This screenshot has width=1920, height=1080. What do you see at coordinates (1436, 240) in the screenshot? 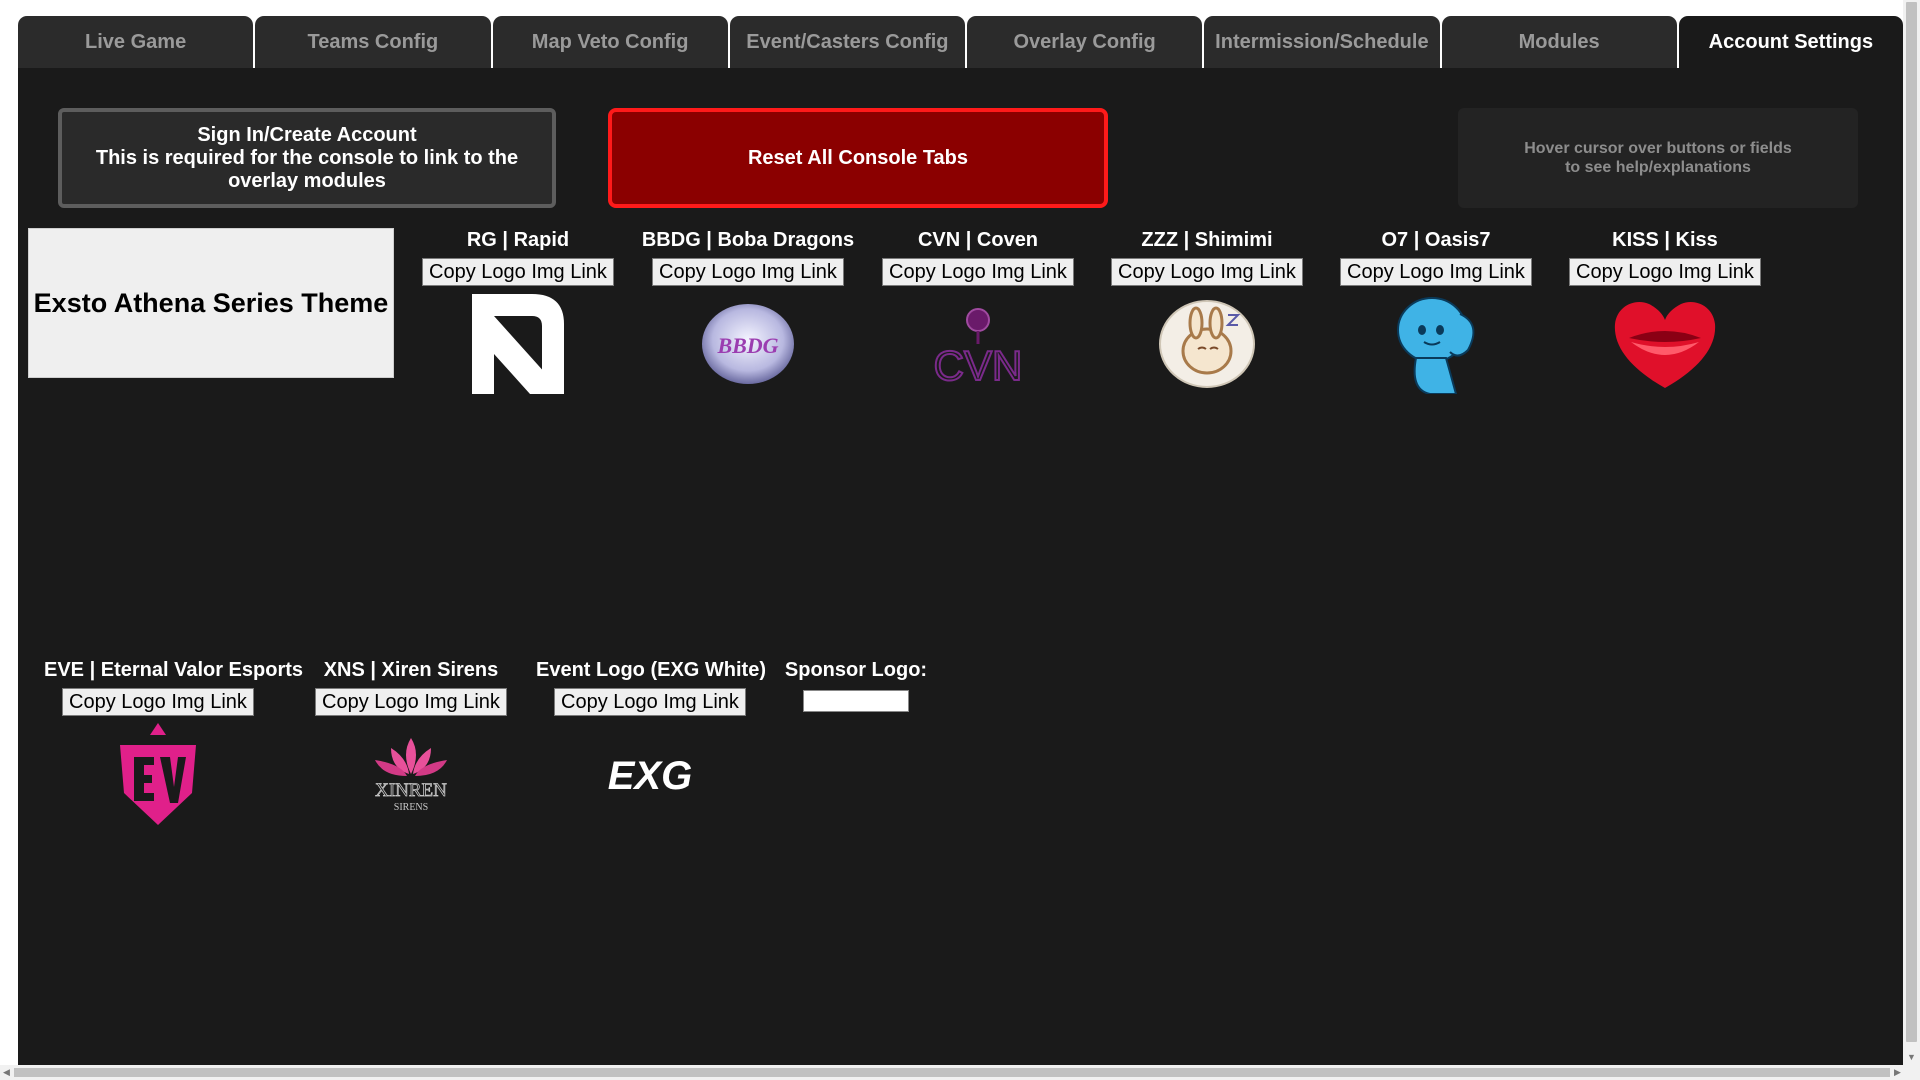
I see `team-name: O7 | Oasis7` at bounding box center [1436, 240].